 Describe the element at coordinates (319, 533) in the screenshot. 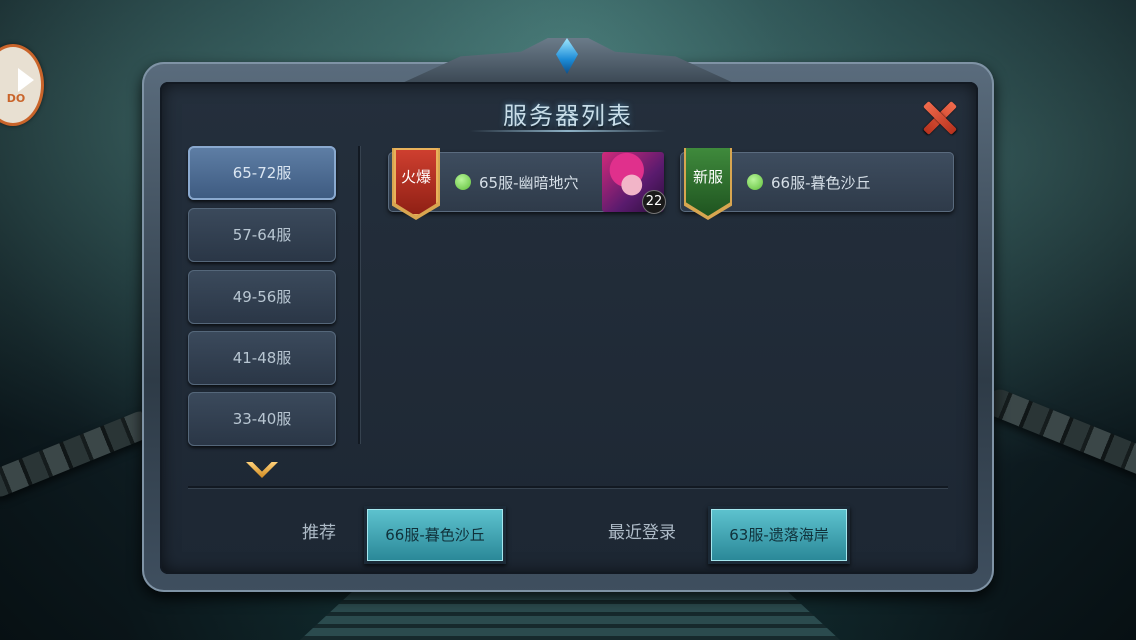

I see `recommend-label: 推荐` at that location.